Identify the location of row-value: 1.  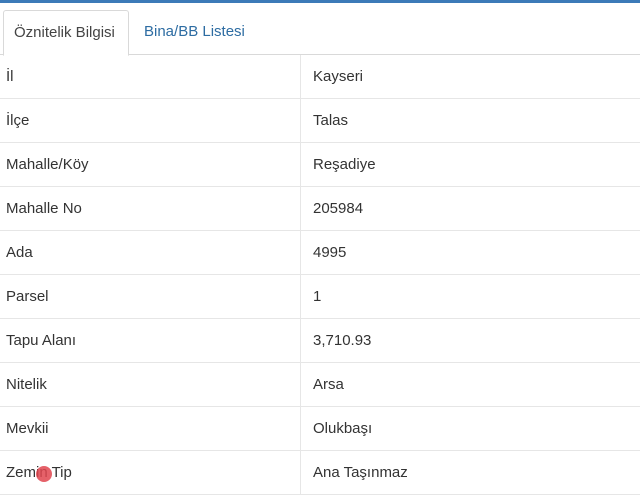
(317, 296).